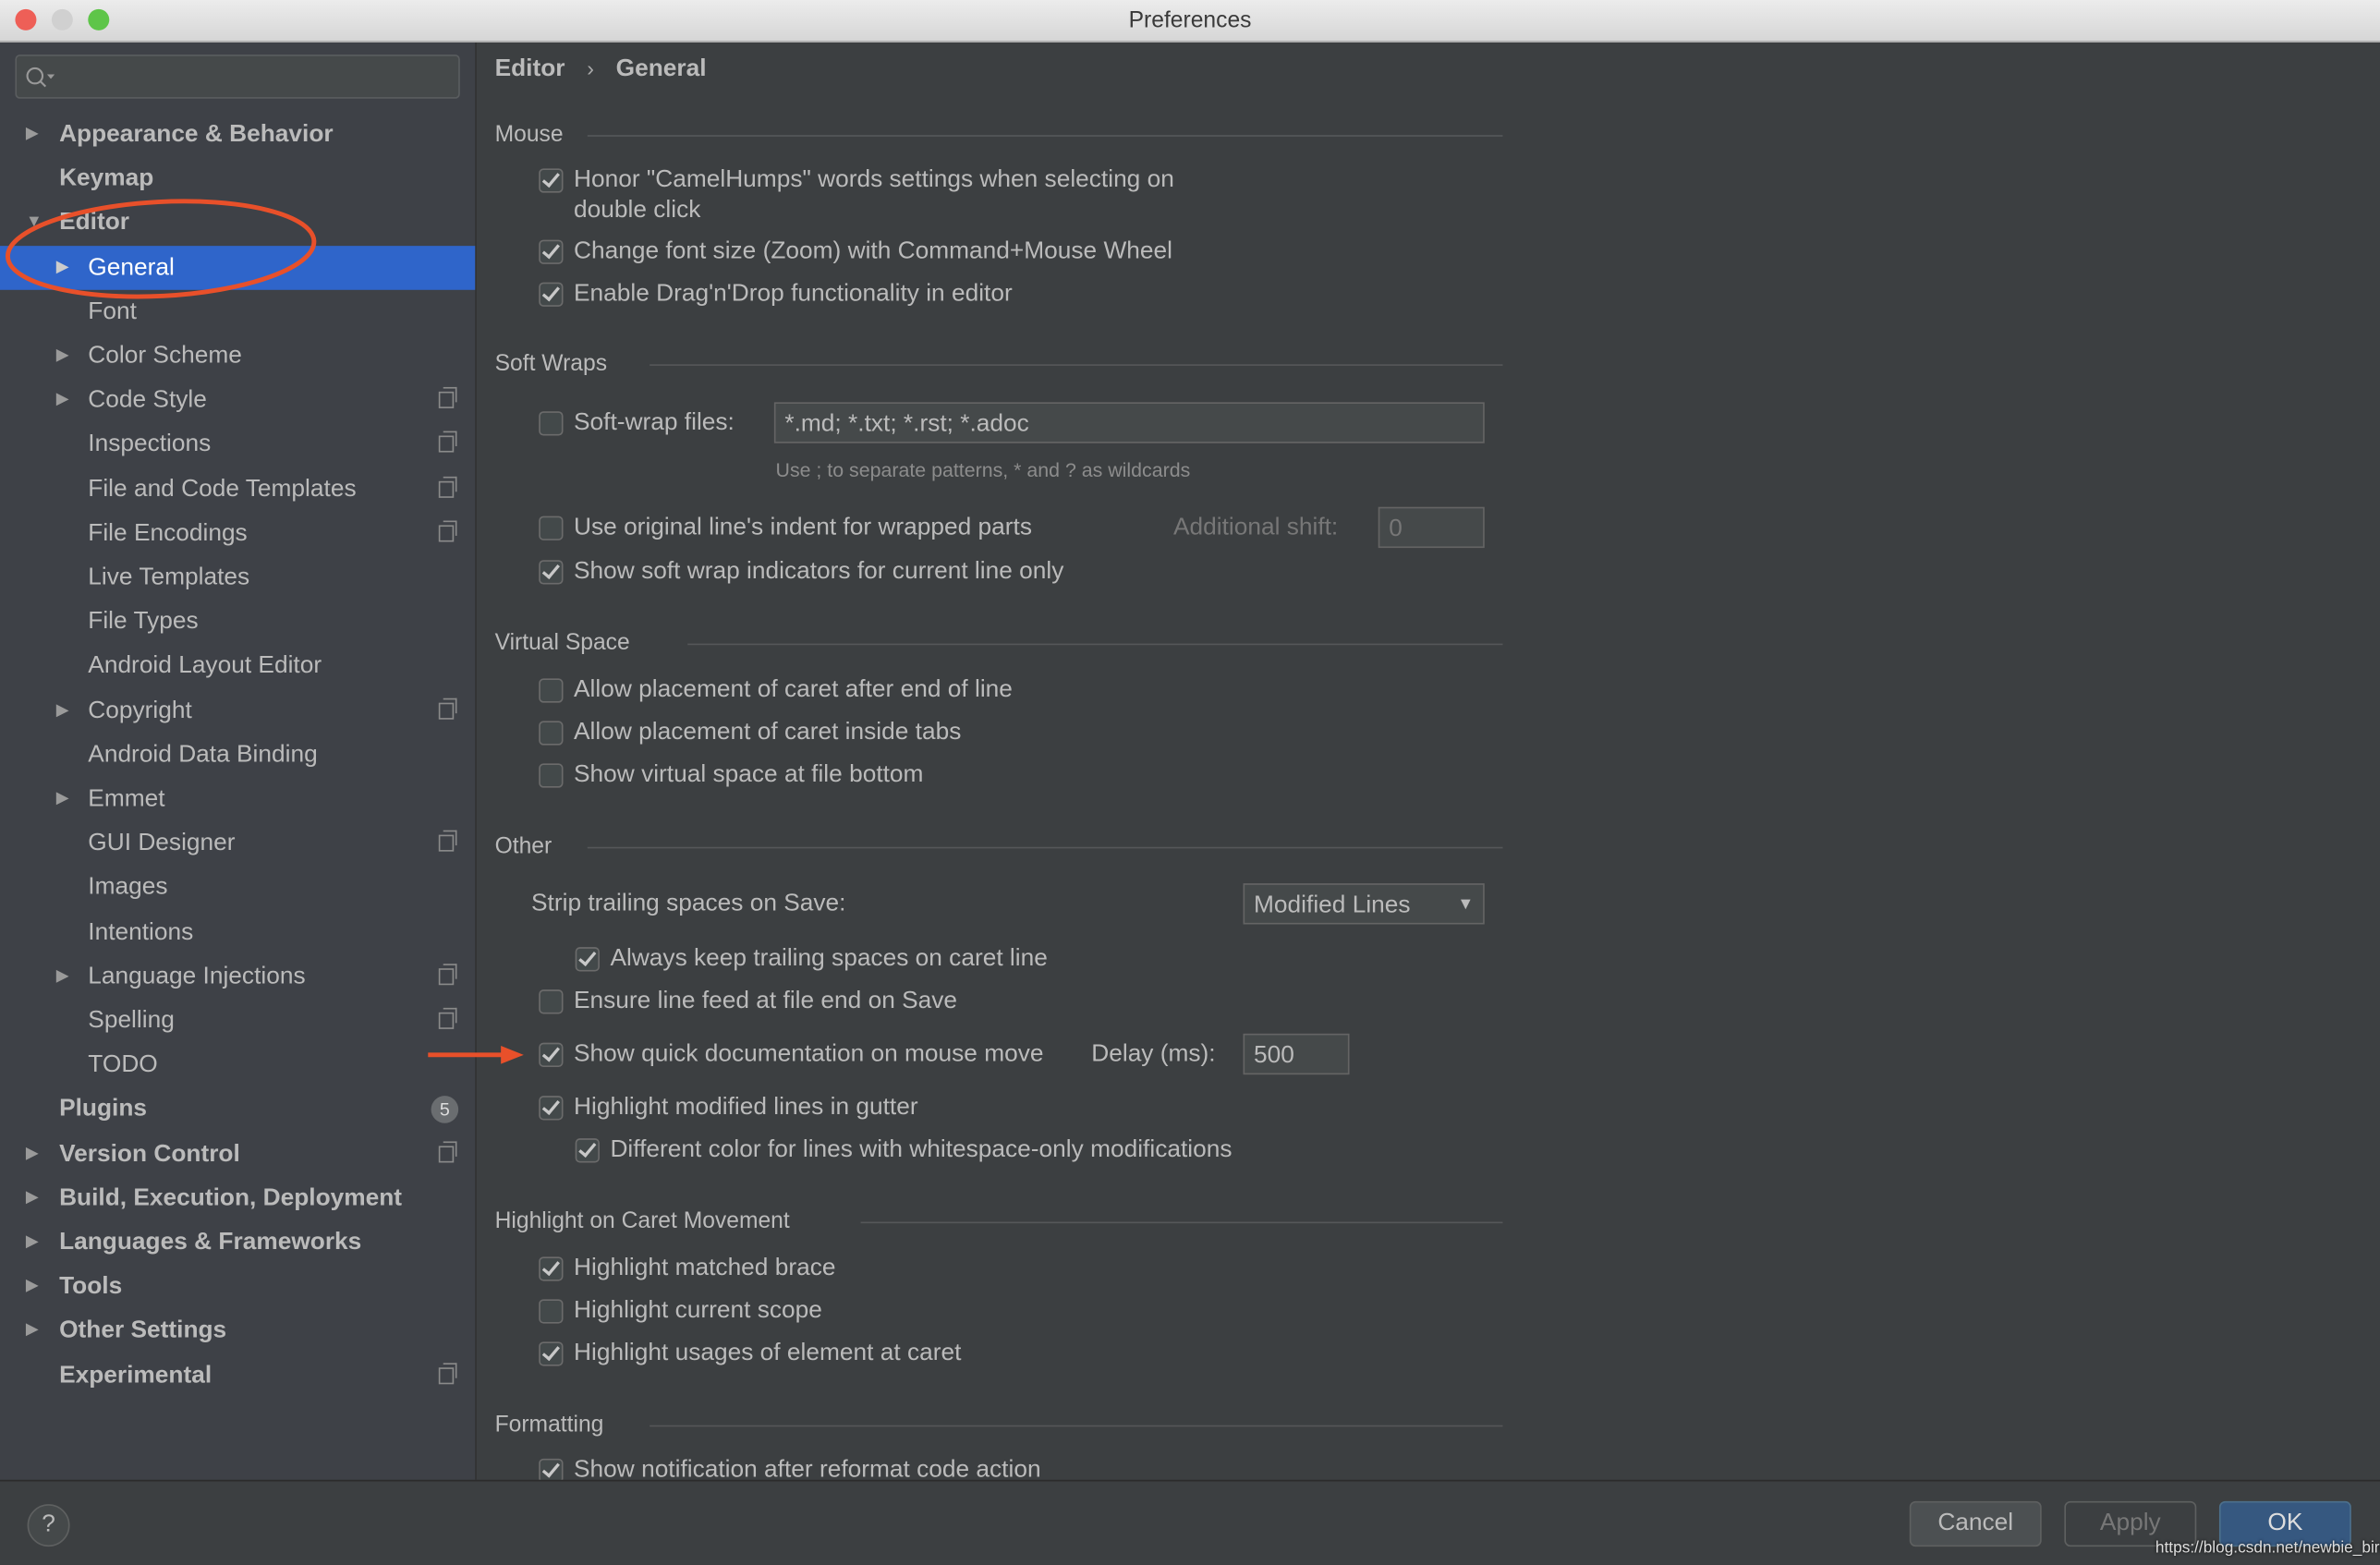 The height and width of the screenshot is (1565, 2380). What do you see at coordinates (237, 1331) in the screenshot?
I see `sidebar-item-other-settings: ▶ Other Settings` at bounding box center [237, 1331].